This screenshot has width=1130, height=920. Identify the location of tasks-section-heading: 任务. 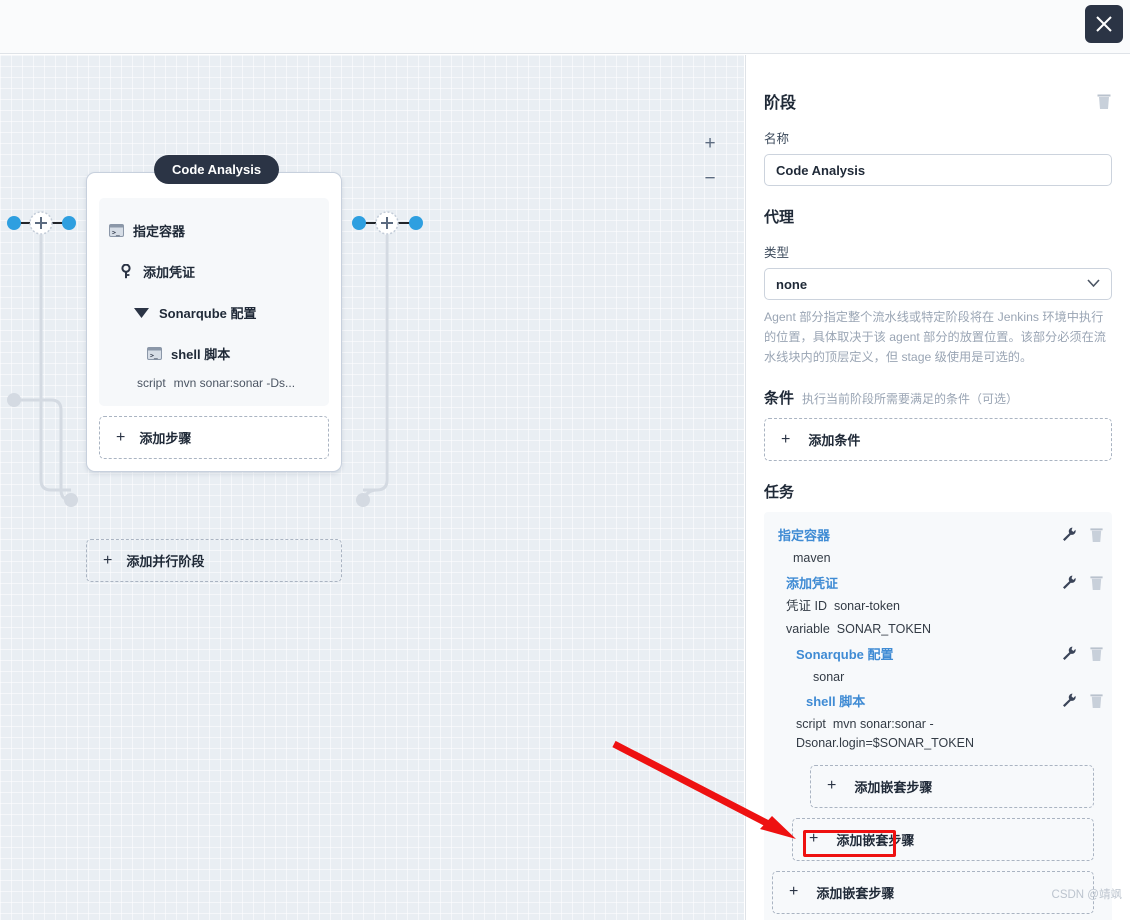
(779, 493).